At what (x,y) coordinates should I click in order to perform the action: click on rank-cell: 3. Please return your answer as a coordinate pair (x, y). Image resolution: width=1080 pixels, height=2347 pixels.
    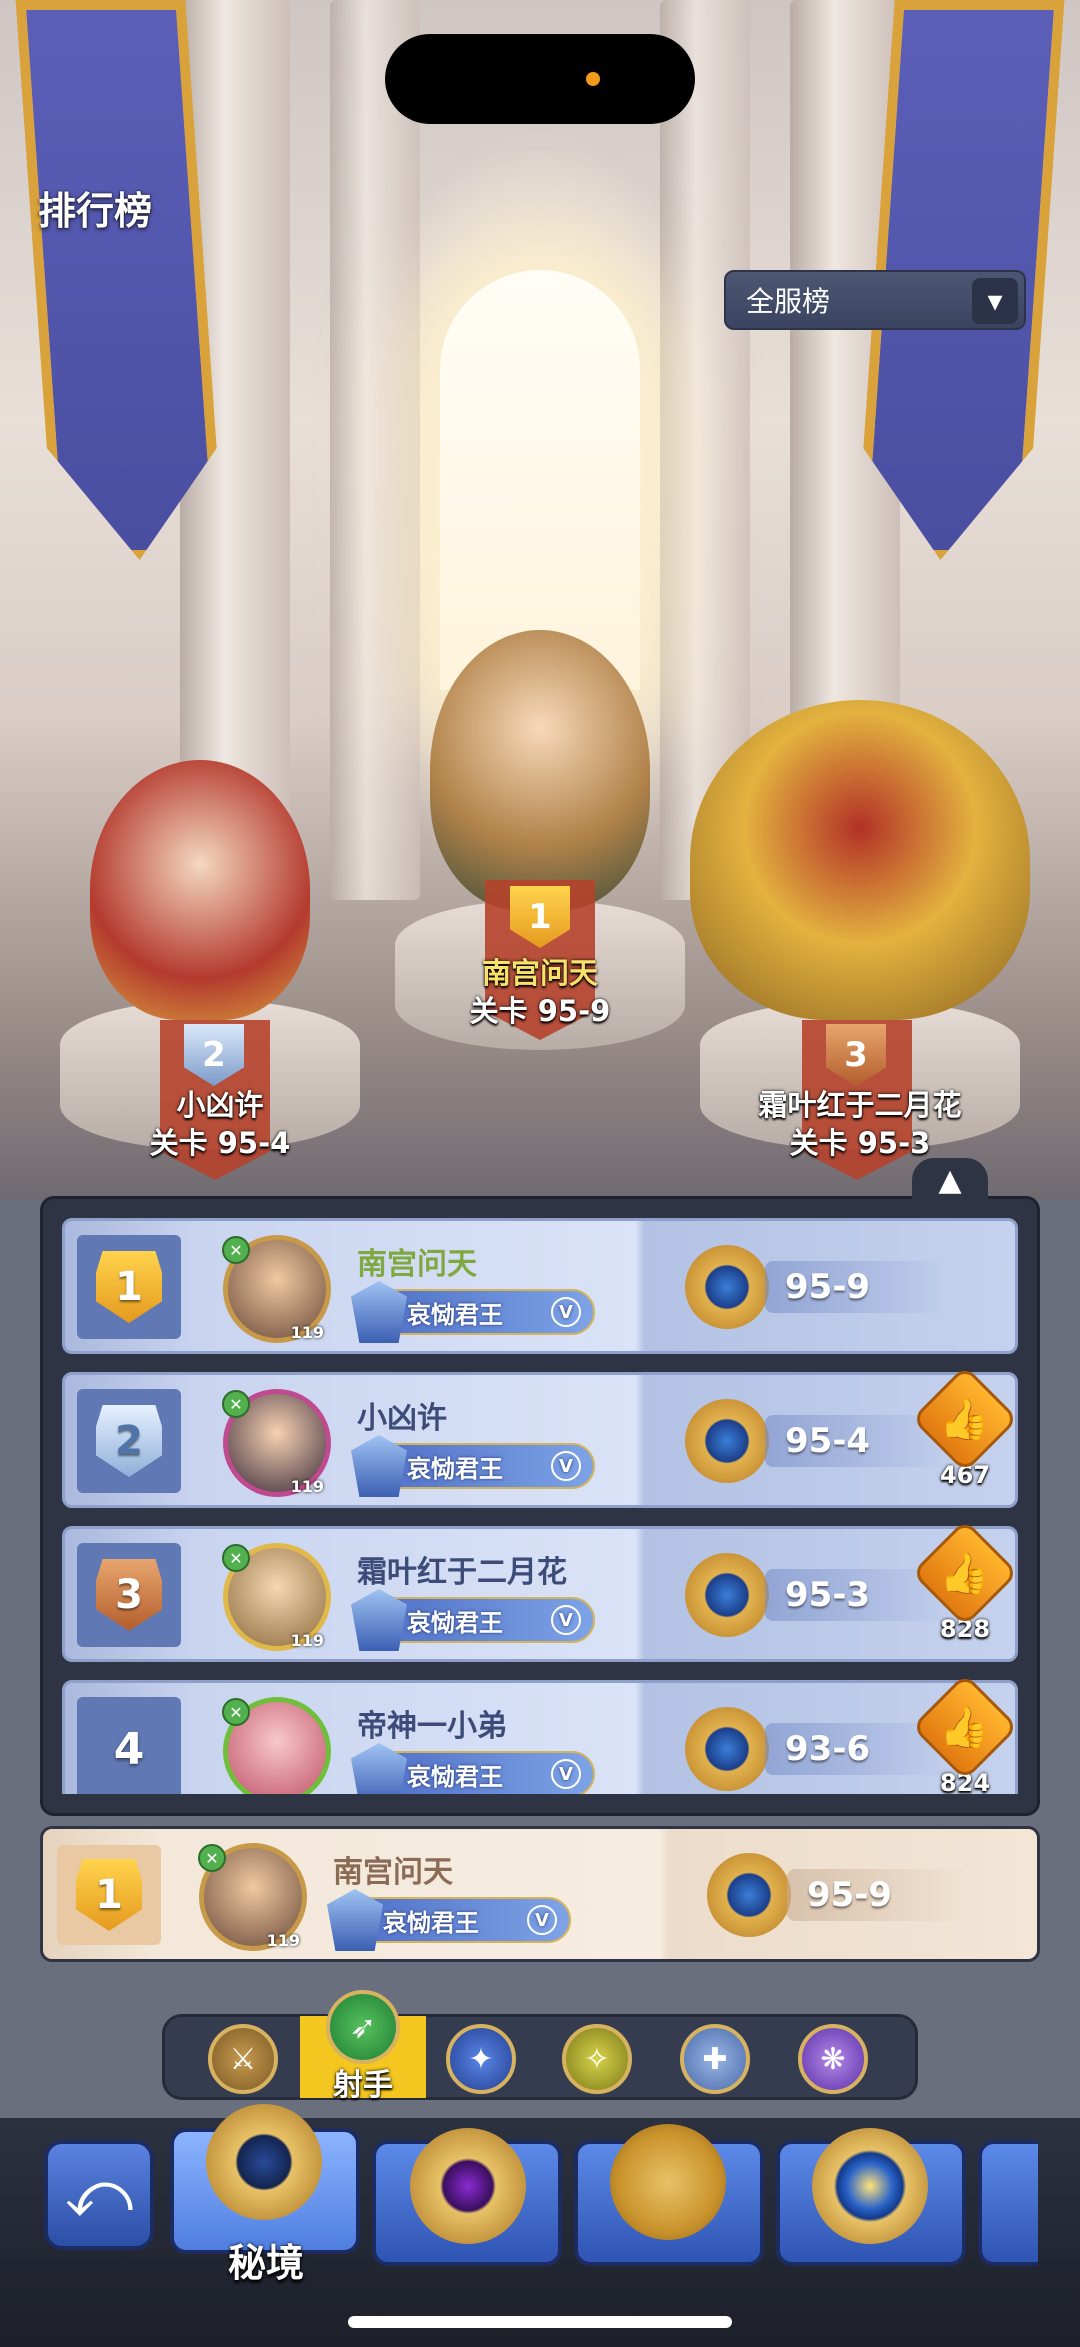
    Looking at the image, I should click on (129, 1595).